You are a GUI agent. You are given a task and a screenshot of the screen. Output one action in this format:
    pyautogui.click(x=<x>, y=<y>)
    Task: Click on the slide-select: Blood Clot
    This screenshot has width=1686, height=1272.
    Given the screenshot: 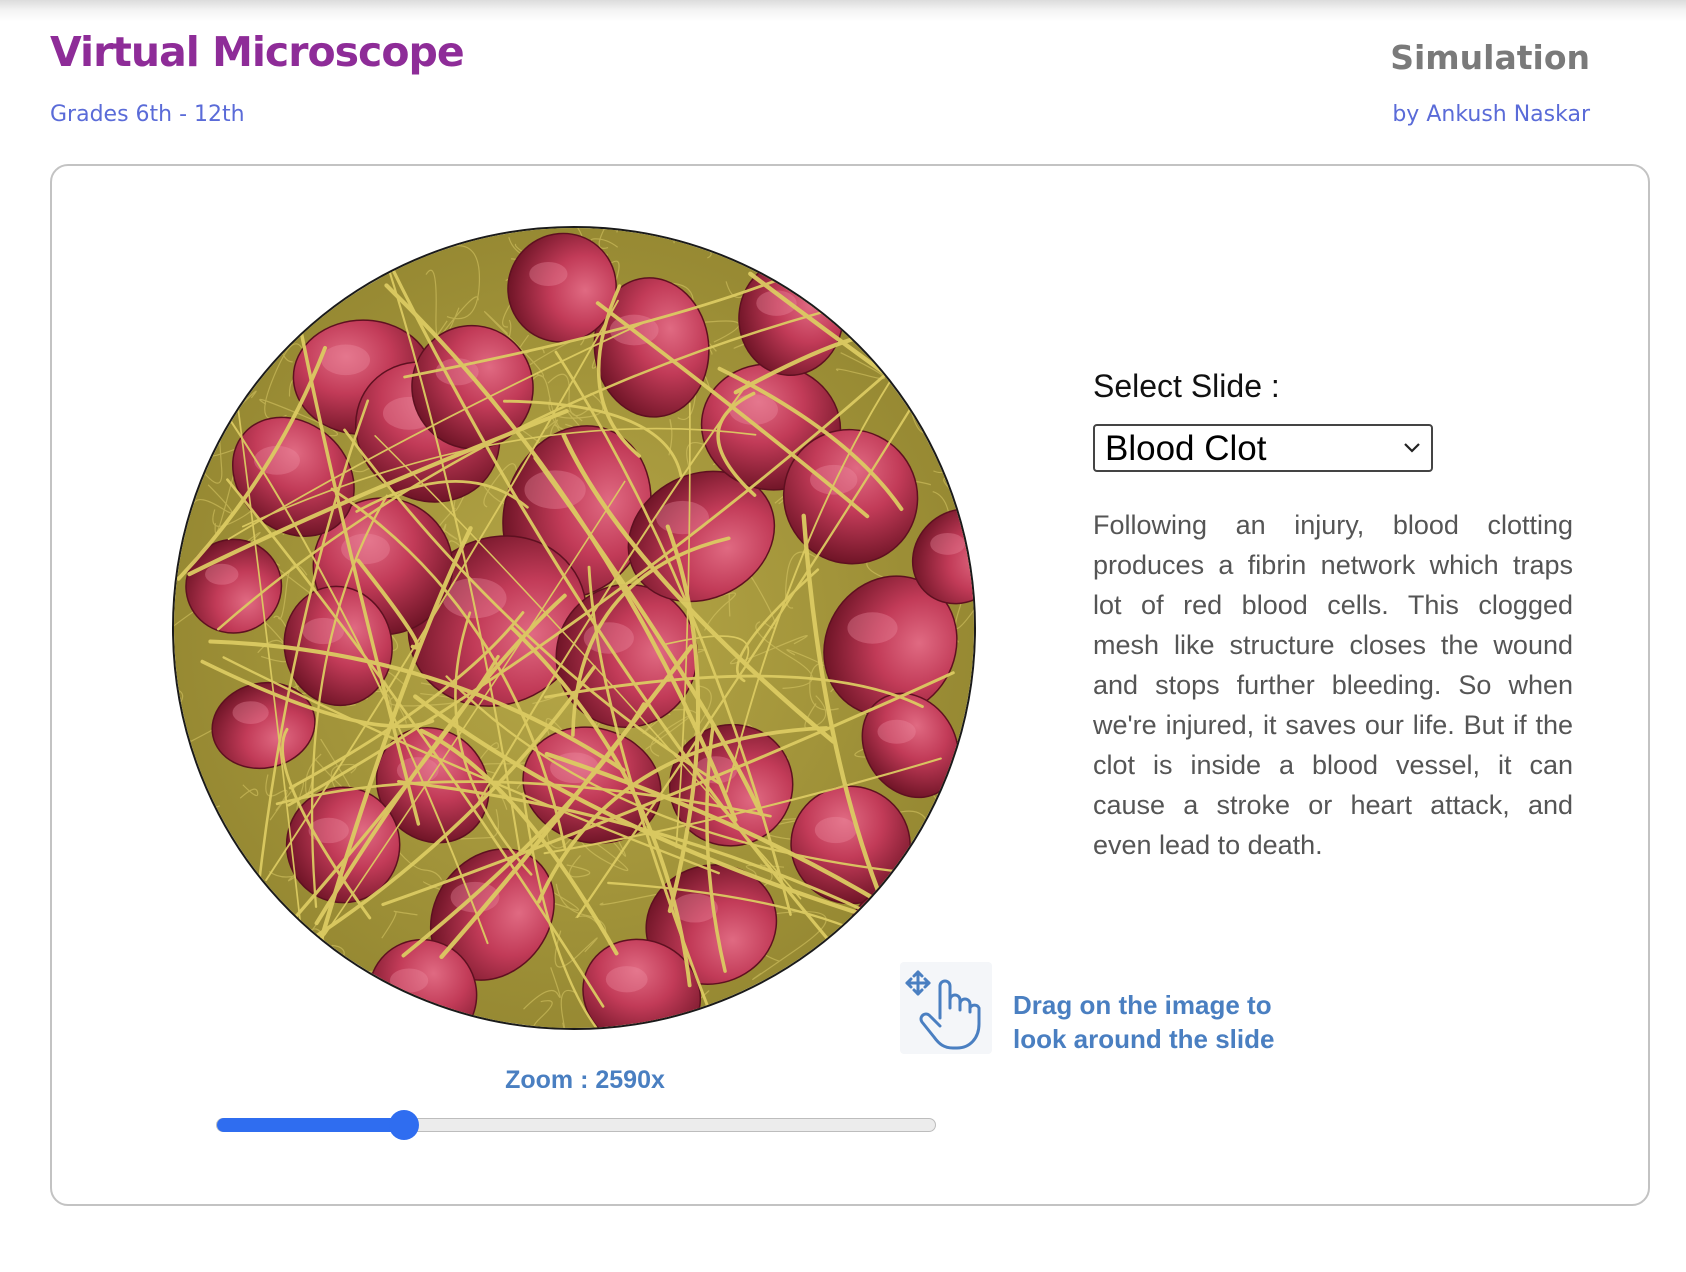 What is the action you would take?
    pyautogui.click(x=1263, y=448)
    